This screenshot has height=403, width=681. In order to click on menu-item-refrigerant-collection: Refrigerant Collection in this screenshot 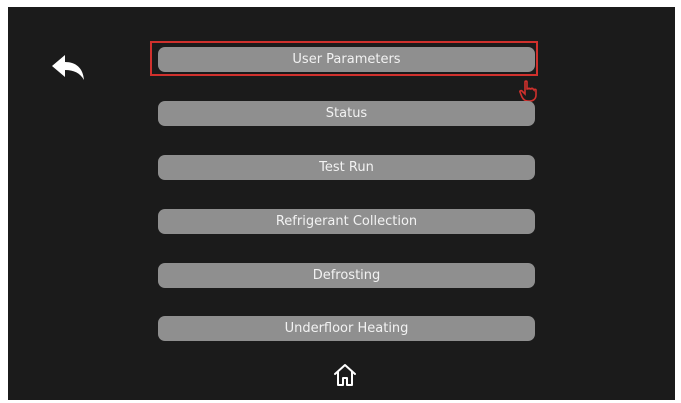, I will do `click(346, 221)`.